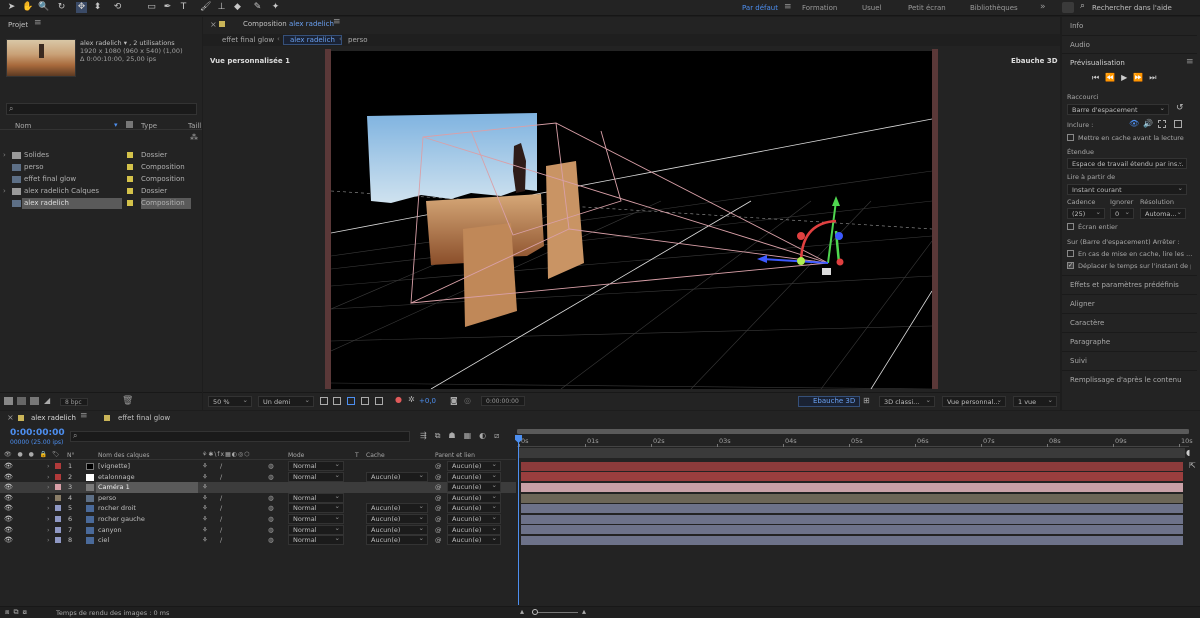 This screenshot has height=618, width=1200. Describe the element at coordinates (1129, 341) in the screenshot. I see `right-panel-3: Paragraphe` at that location.